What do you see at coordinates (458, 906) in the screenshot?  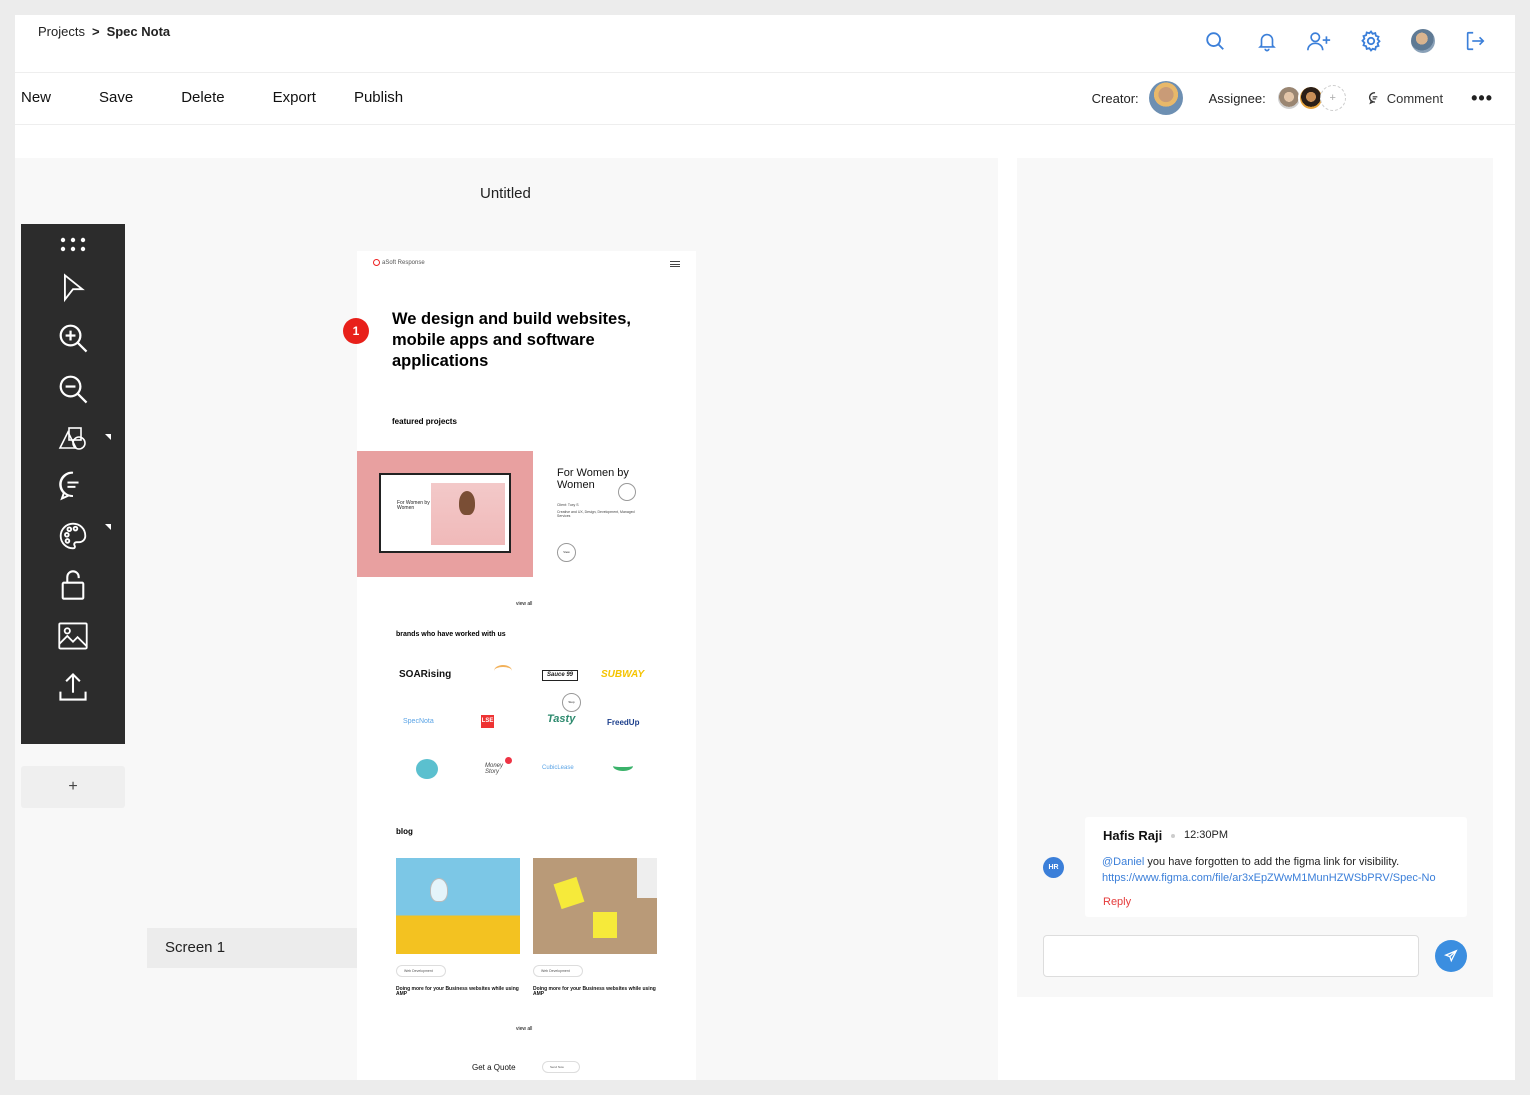 I see `preview-blog-image` at bounding box center [458, 906].